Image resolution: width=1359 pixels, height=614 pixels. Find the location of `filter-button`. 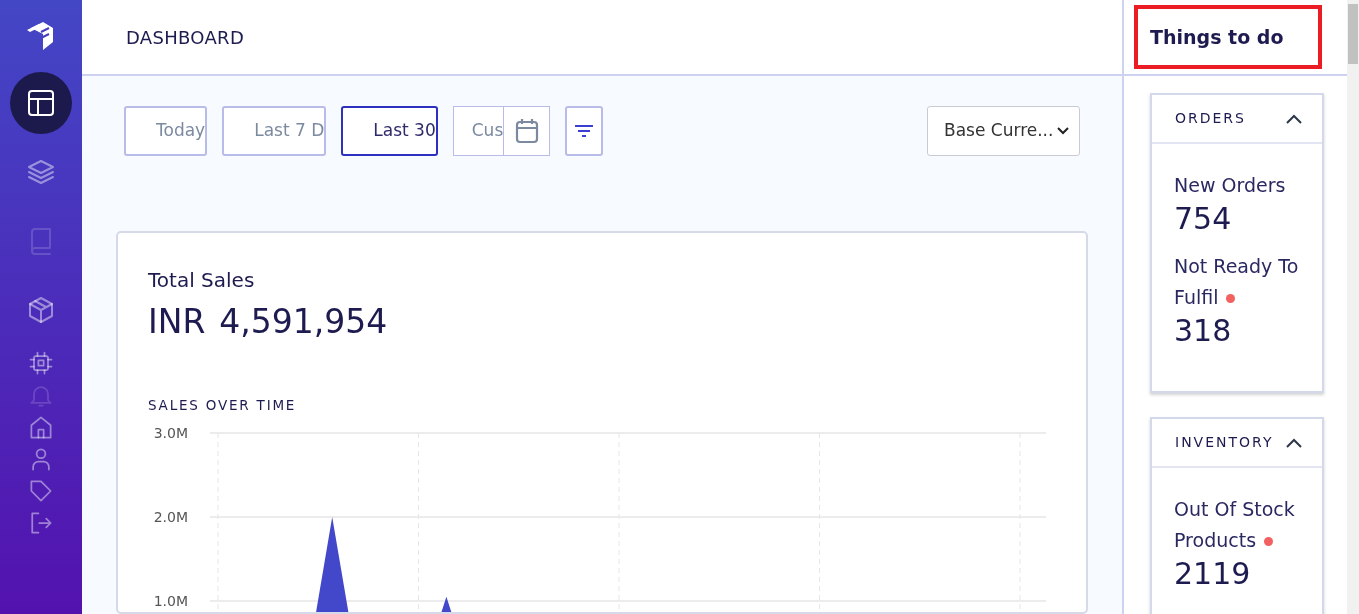

filter-button is located at coordinates (584, 131).